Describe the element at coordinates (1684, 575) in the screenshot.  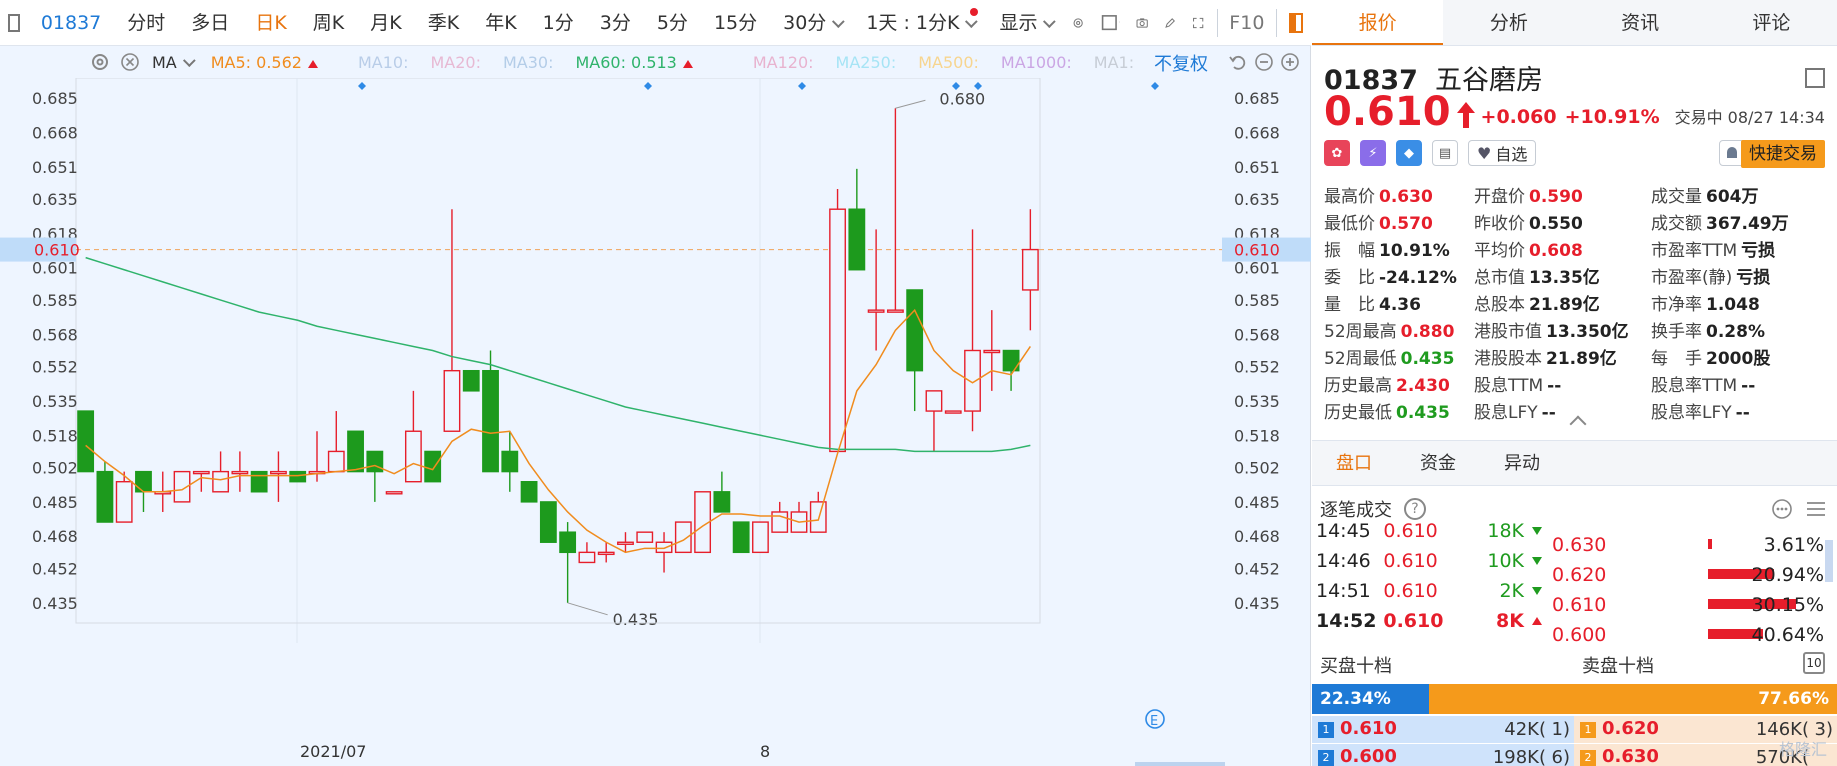
I see `price-dist-row: 0.620 20.94%` at that location.